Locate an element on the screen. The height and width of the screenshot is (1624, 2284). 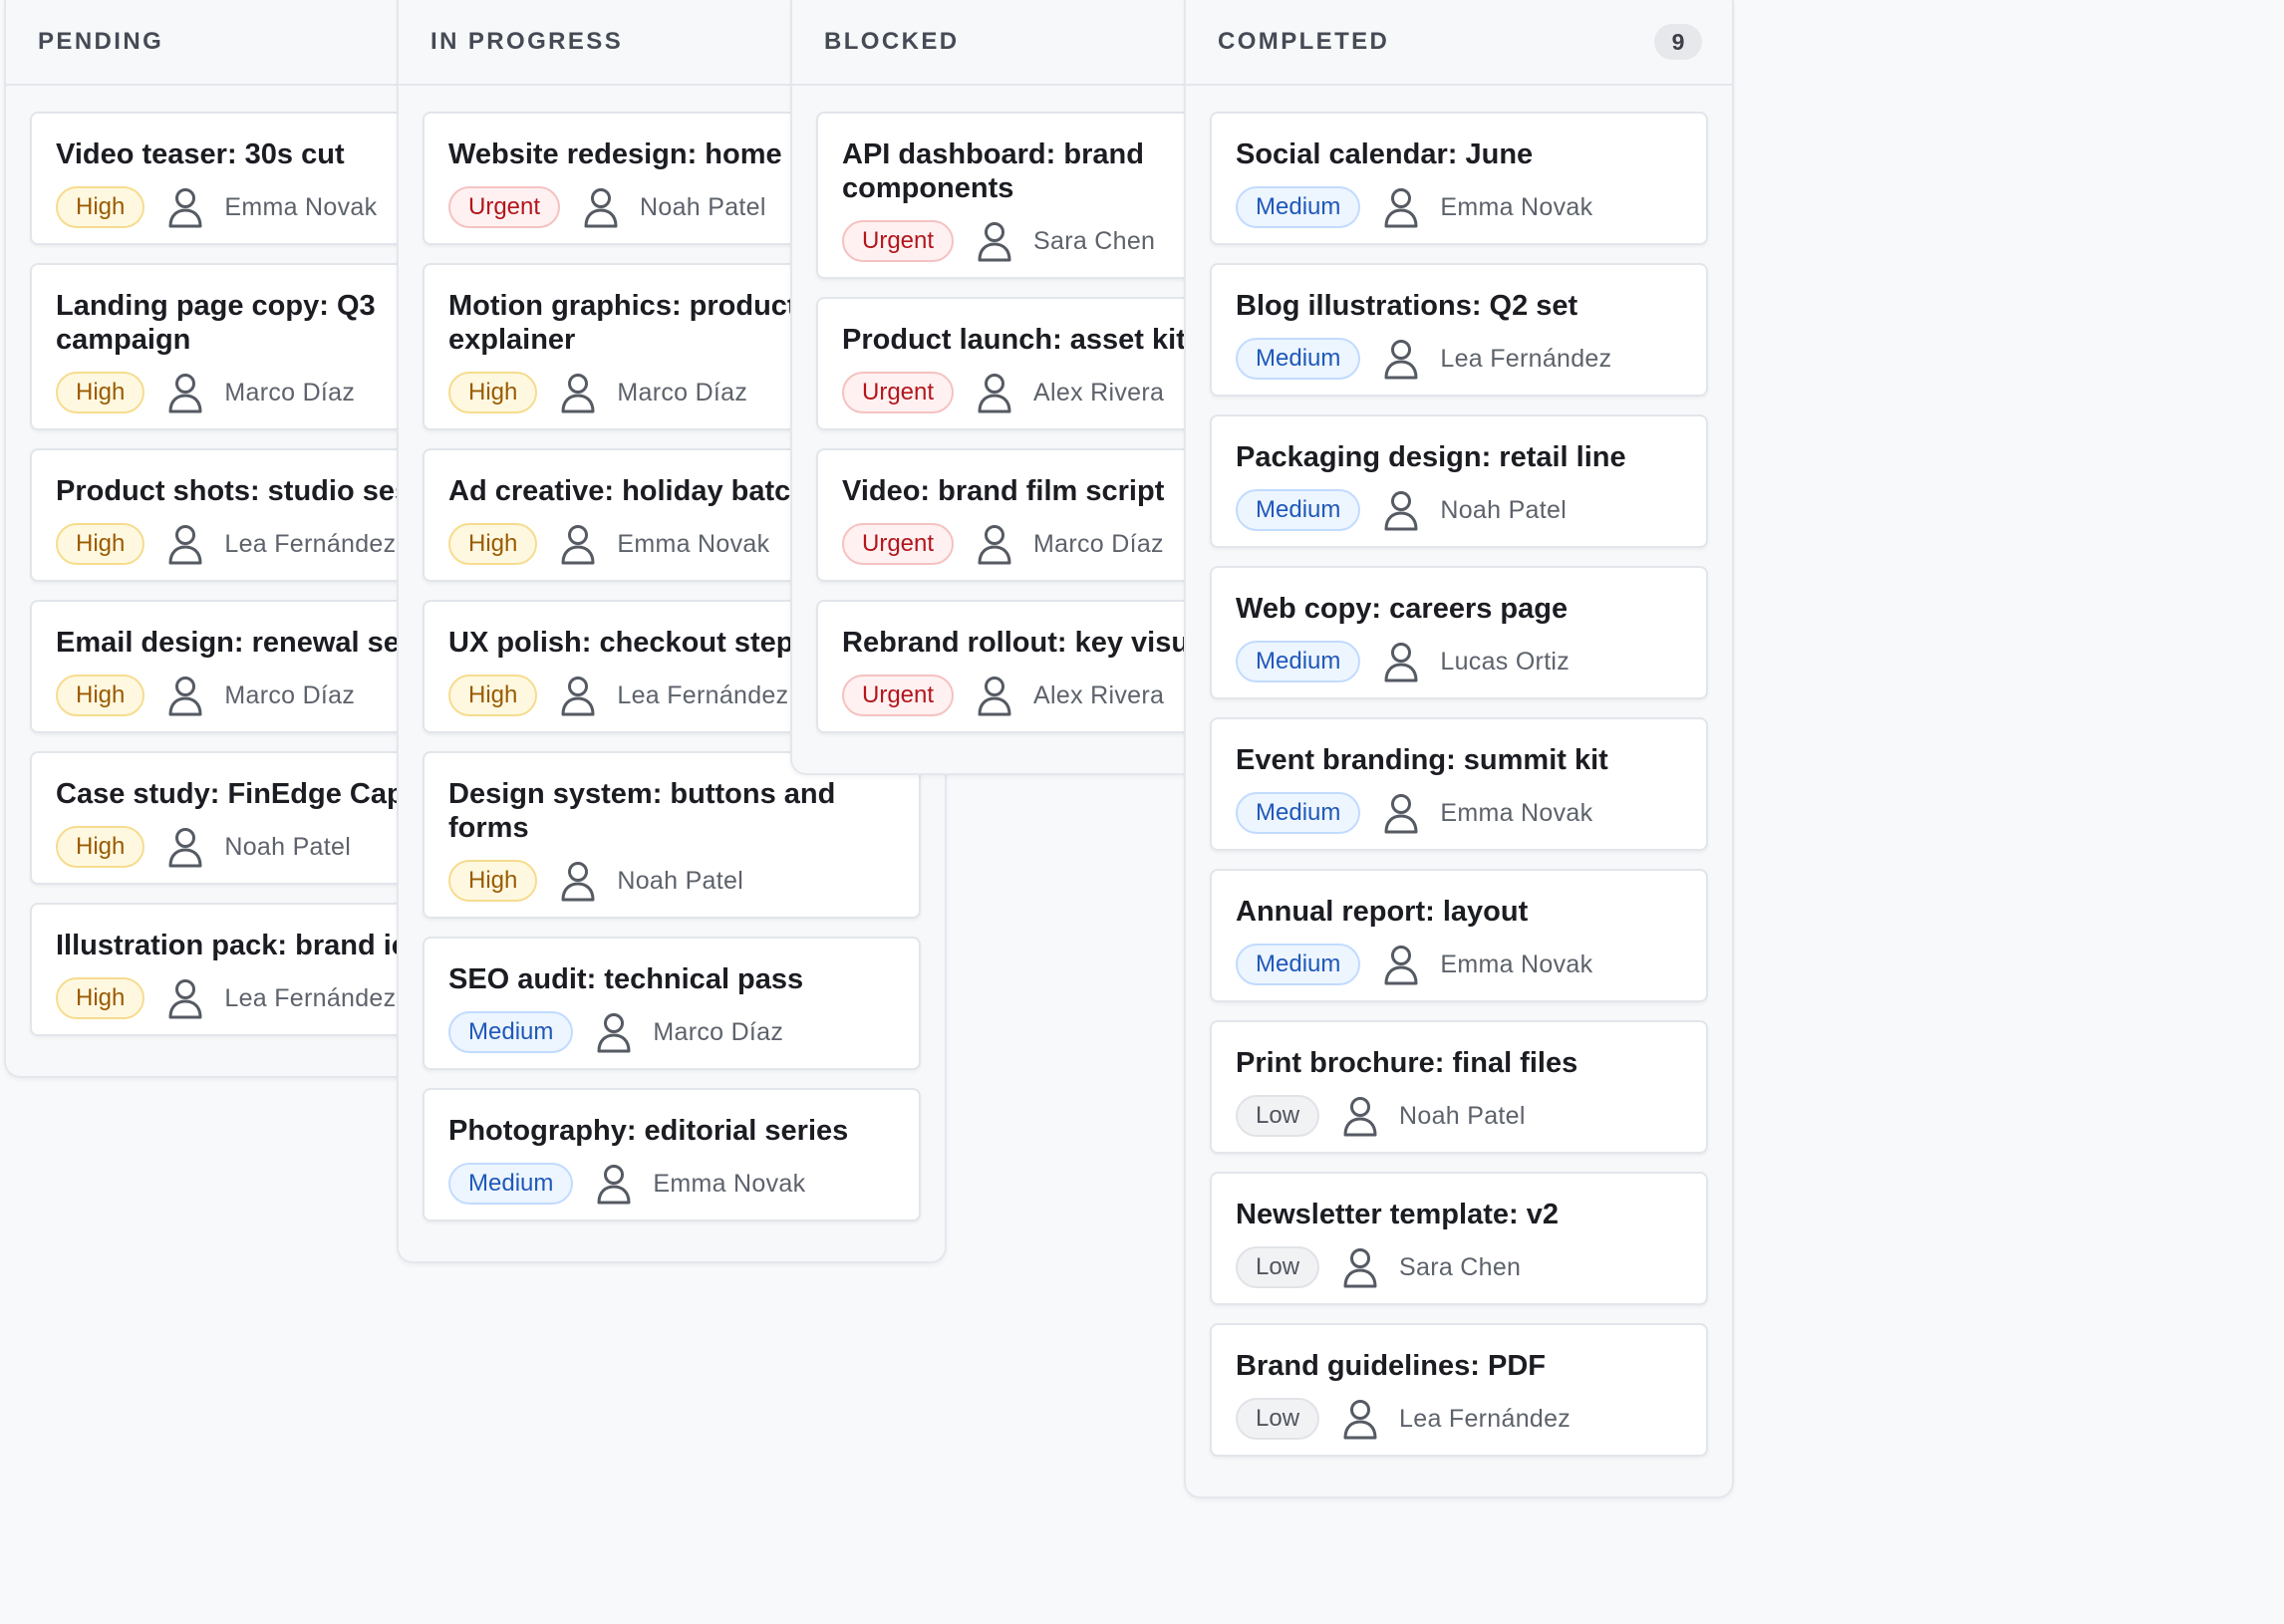
task-meta: Medium Marco Díaz is located at coordinates (671, 1036).